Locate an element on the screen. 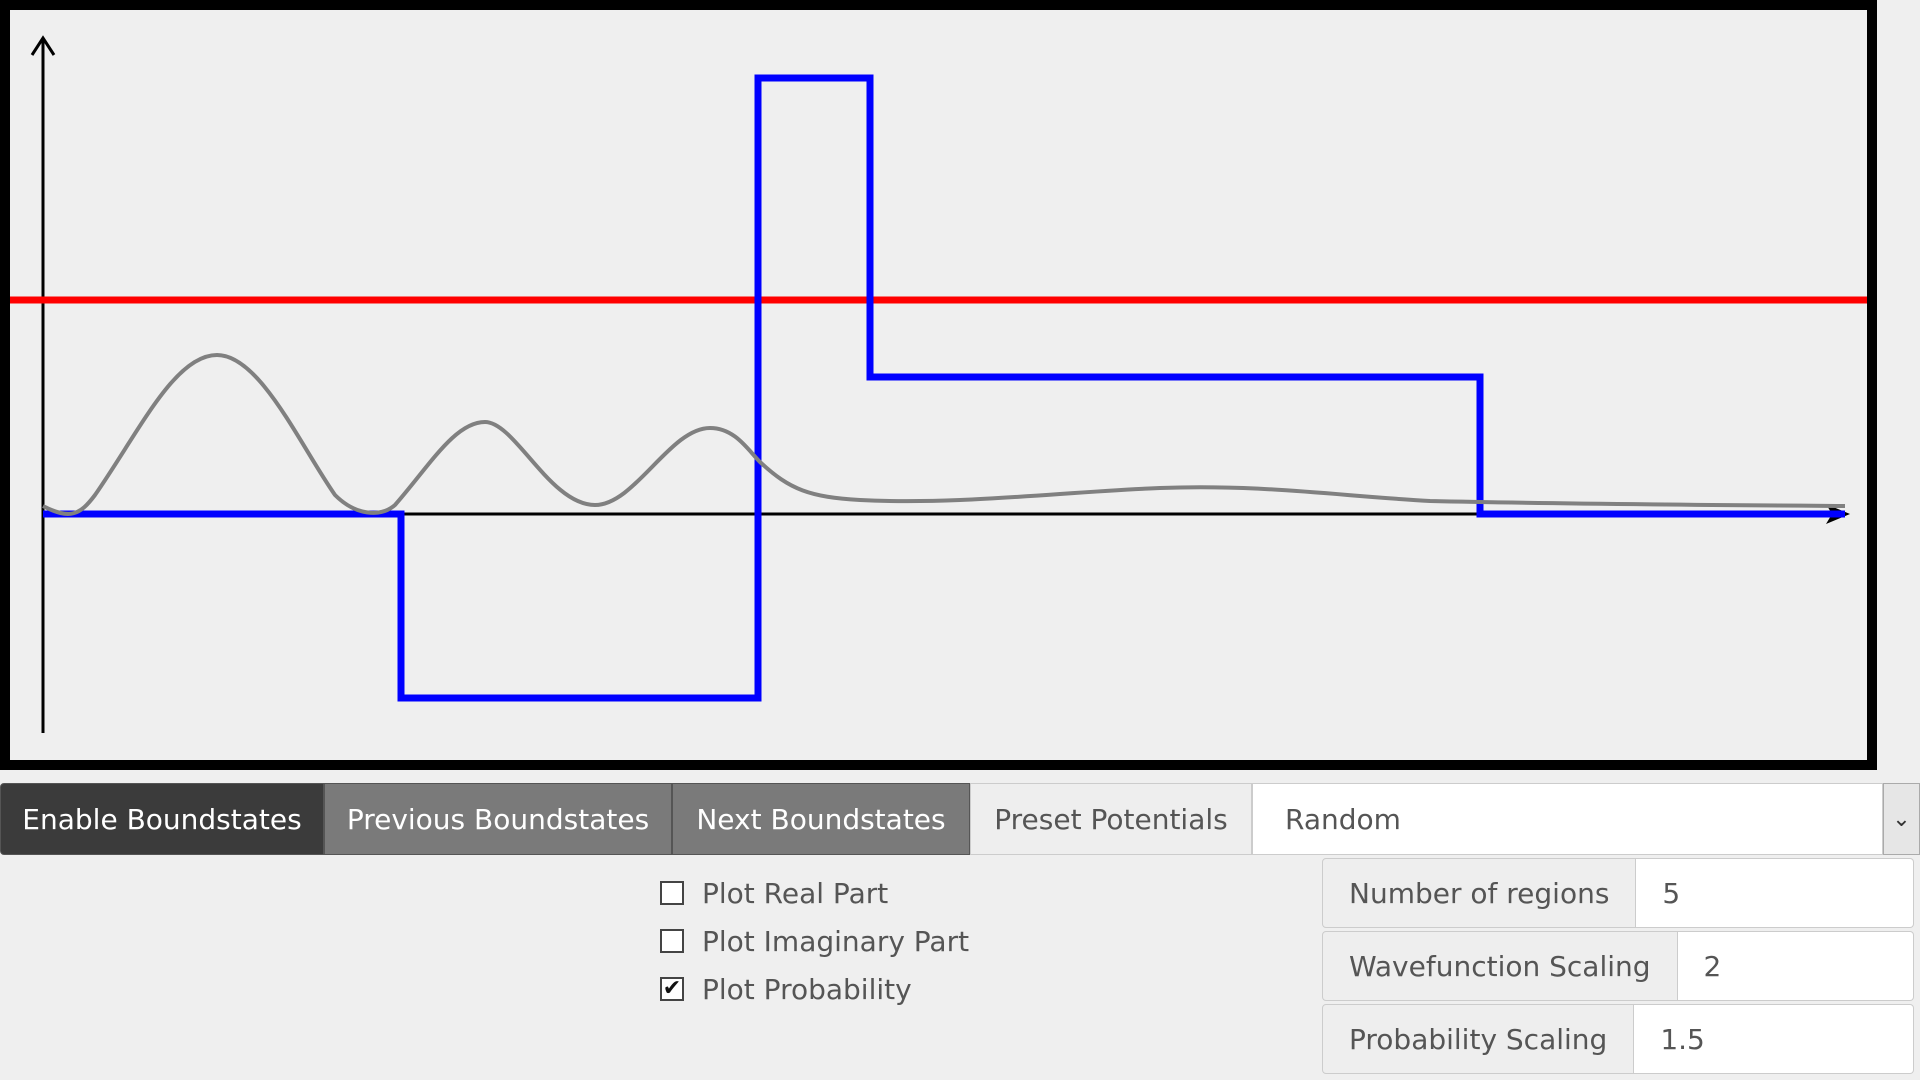 The height and width of the screenshot is (1080, 1920). plot-real-part-label: Plot Real Part is located at coordinates (795, 893).